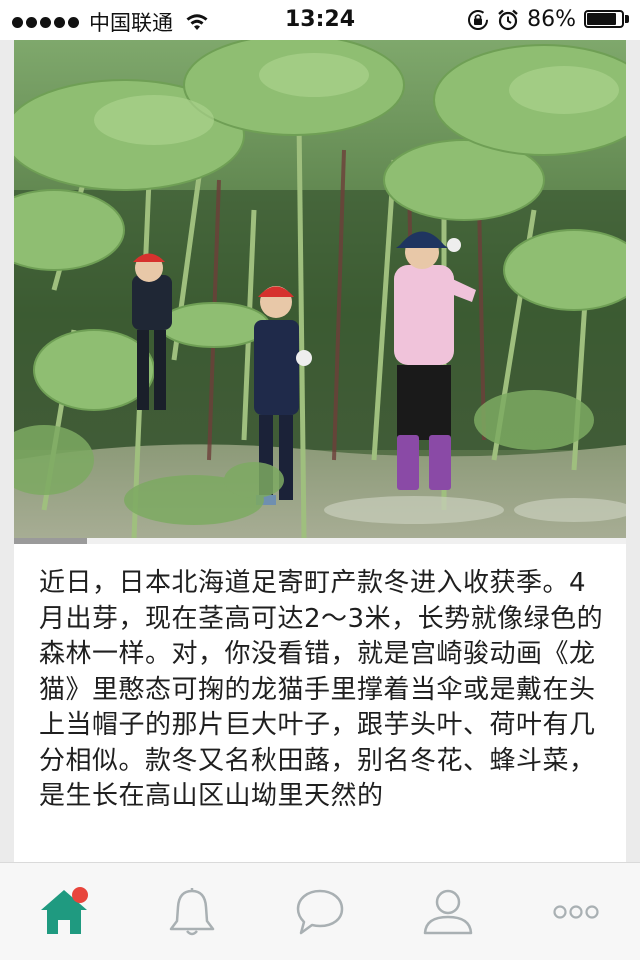 This screenshot has height=960, width=640. I want to click on more-dots-icon, so click(576, 912).